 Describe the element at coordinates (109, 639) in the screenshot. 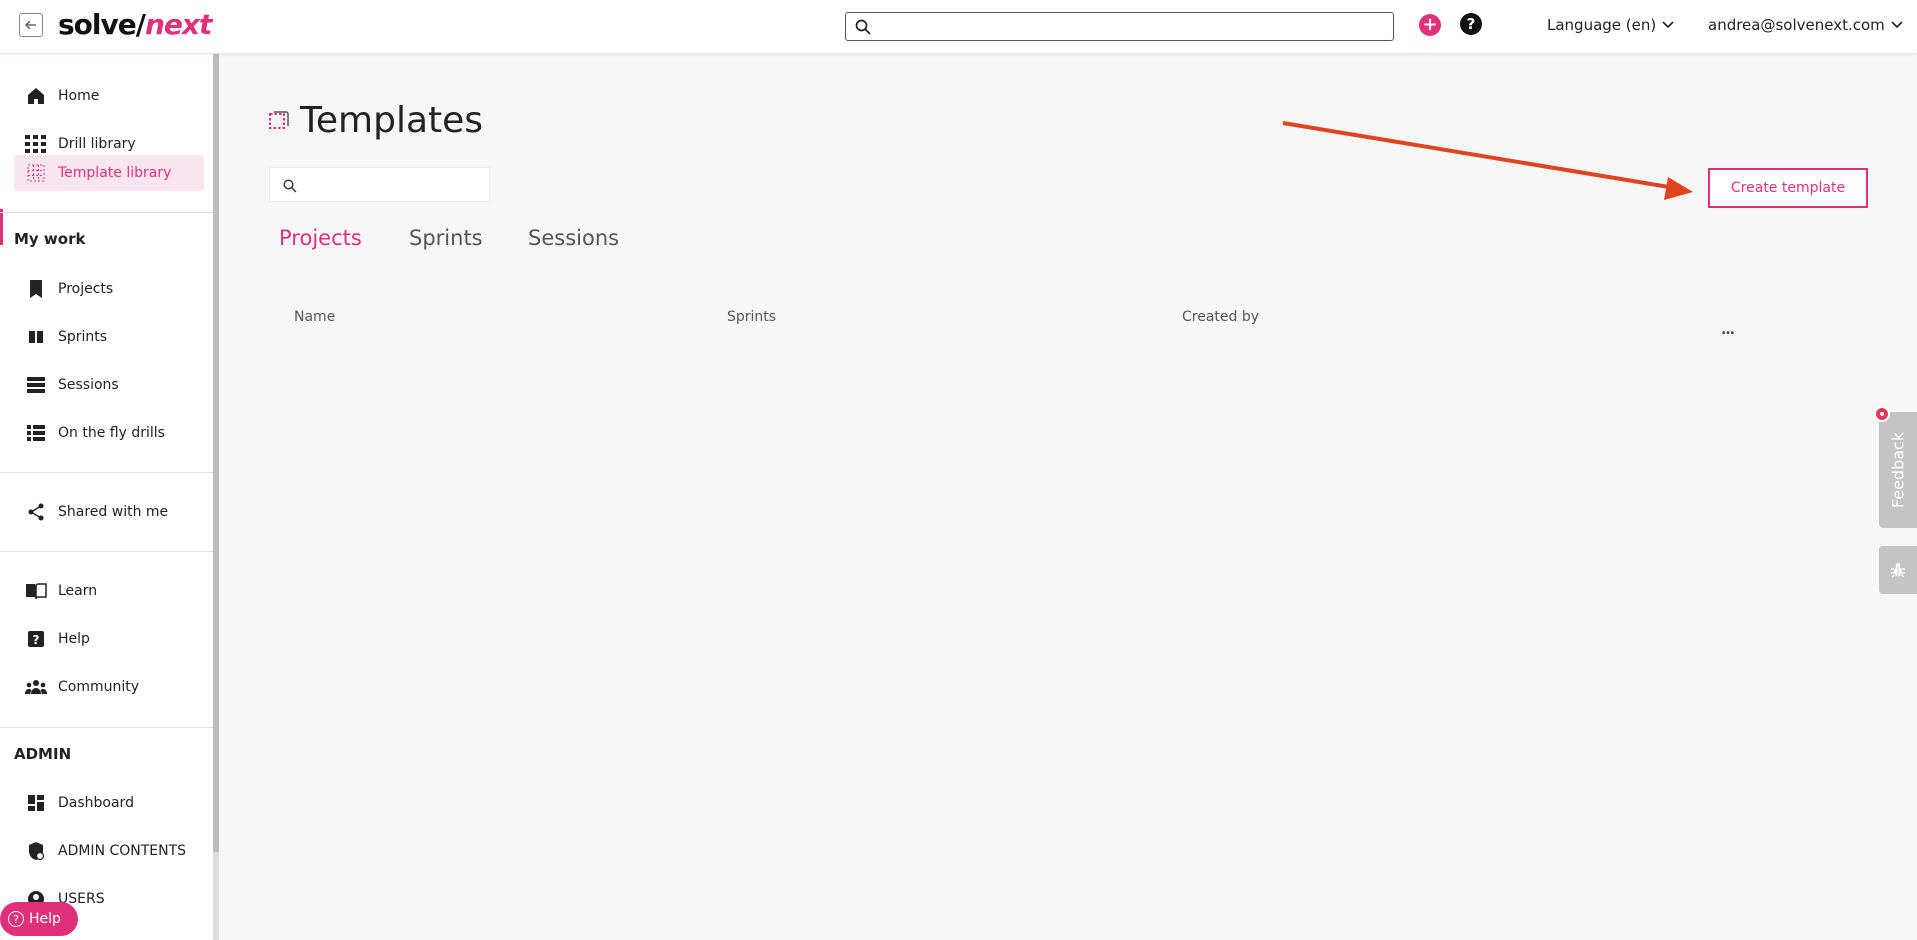

I see `sidebar-item-help: ? Help` at that location.